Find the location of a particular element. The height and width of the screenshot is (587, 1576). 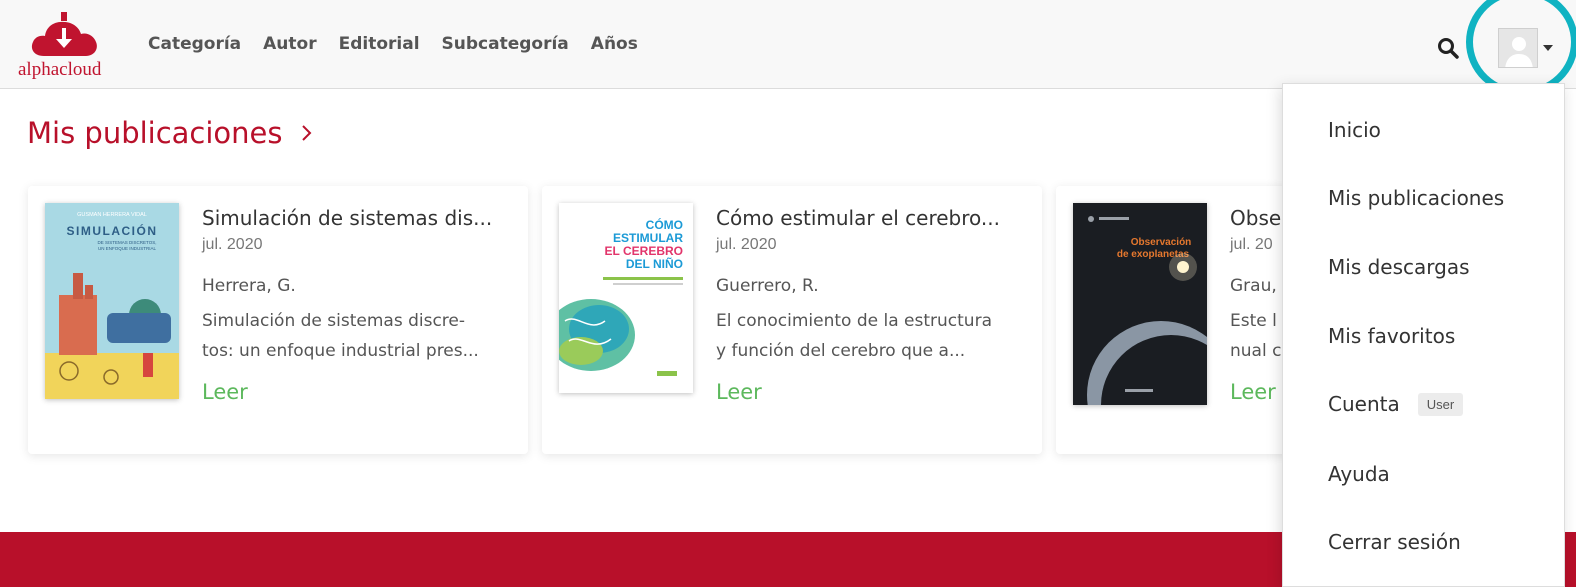

cover-line-3: EL CEREBRO is located at coordinates (644, 251).